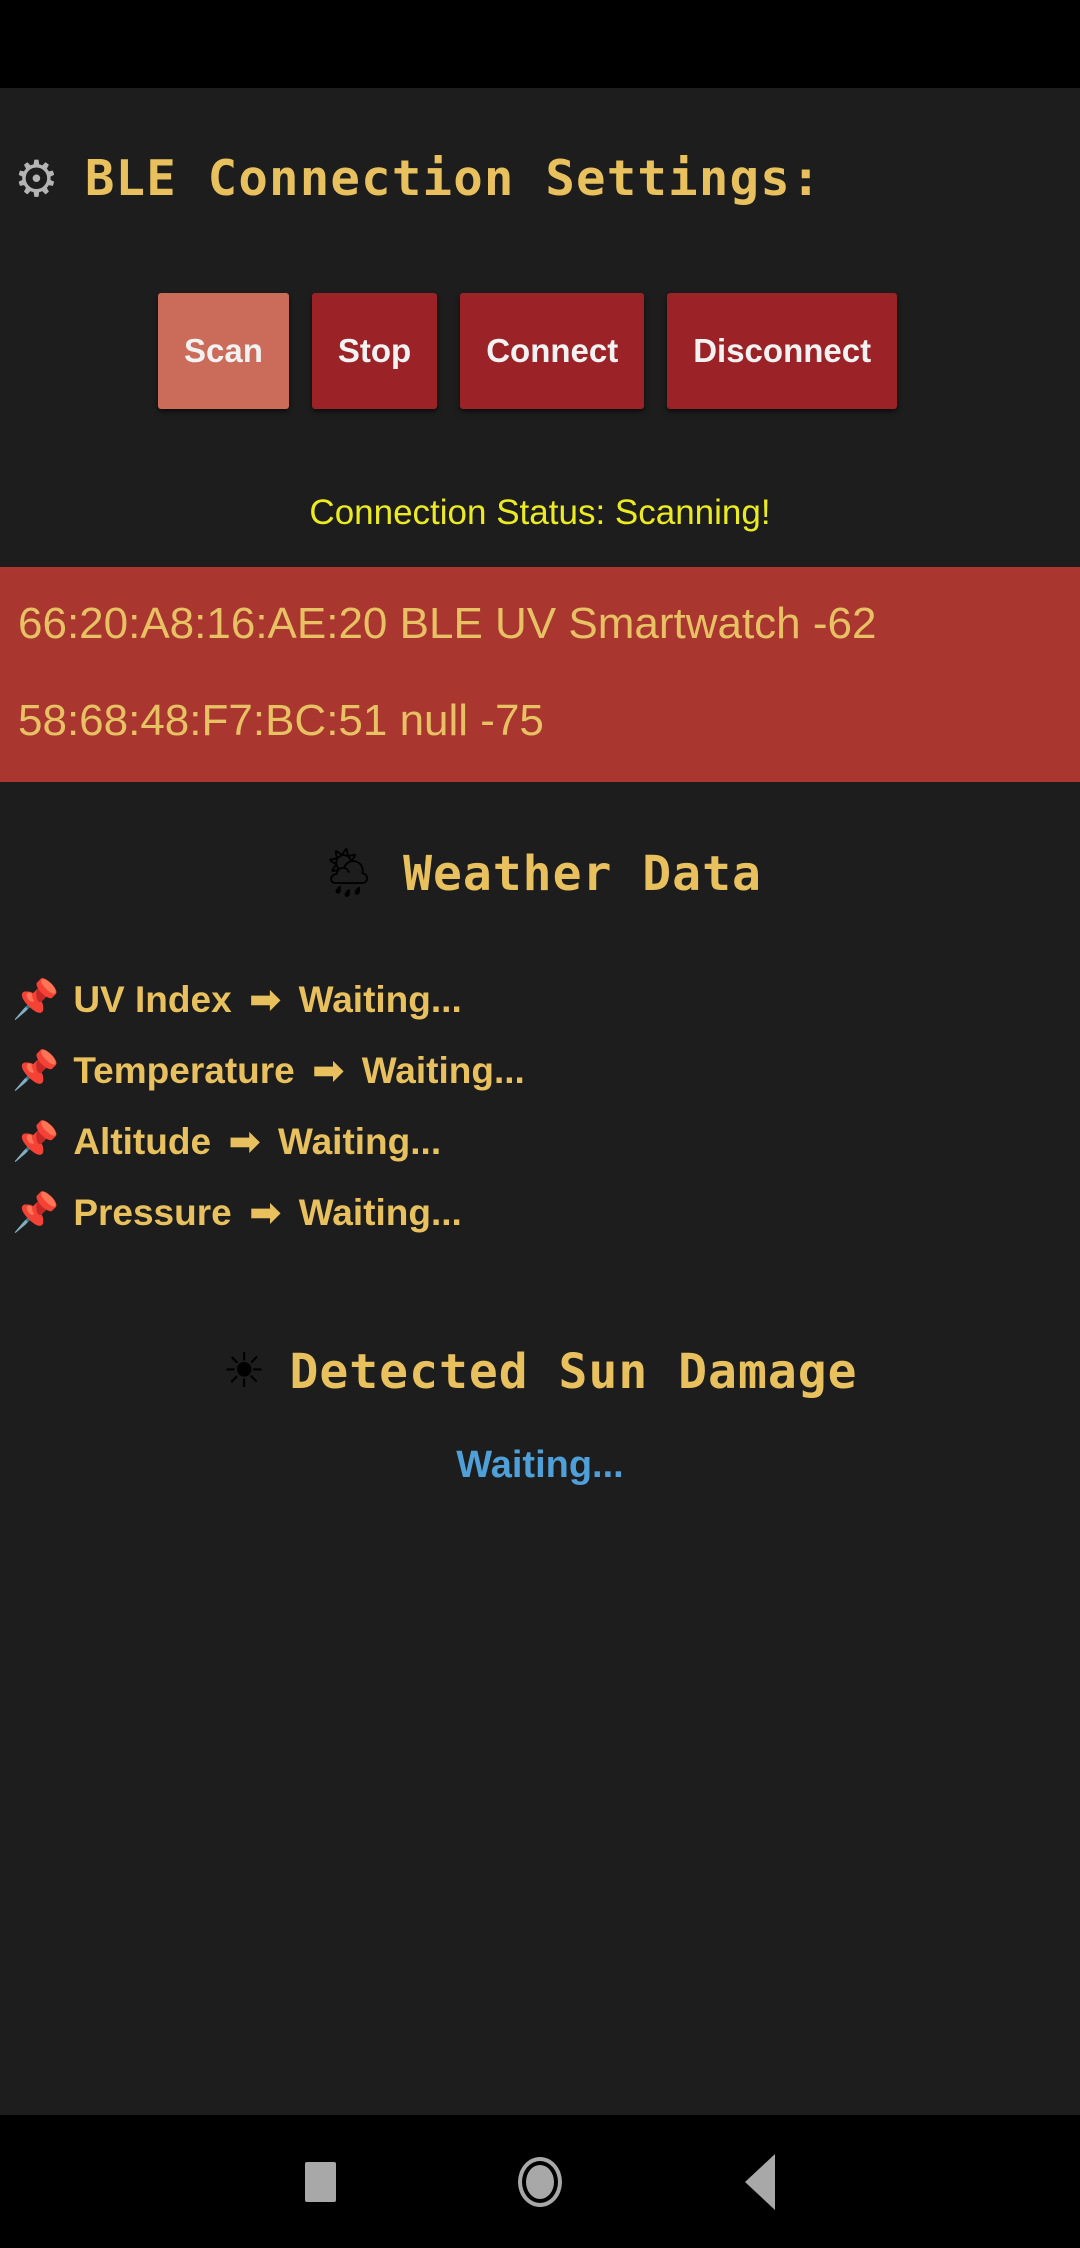 This screenshot has width=1080, height=2248. I want to click on weather-label: UV Index, so click(152, 999).